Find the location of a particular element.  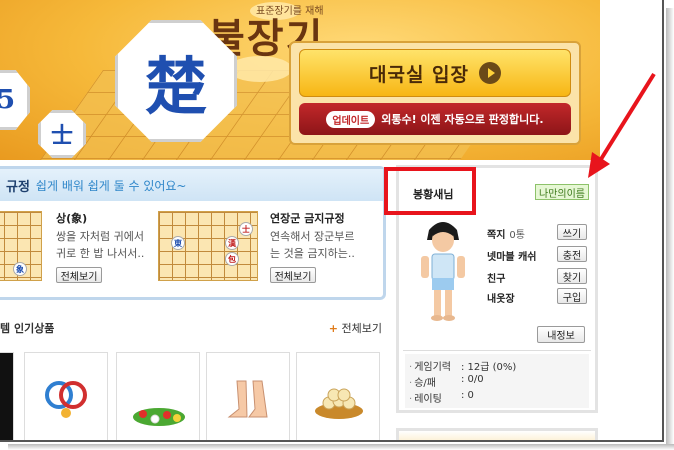

east-piece-icon: 東 is located at coordinates (178, 243).